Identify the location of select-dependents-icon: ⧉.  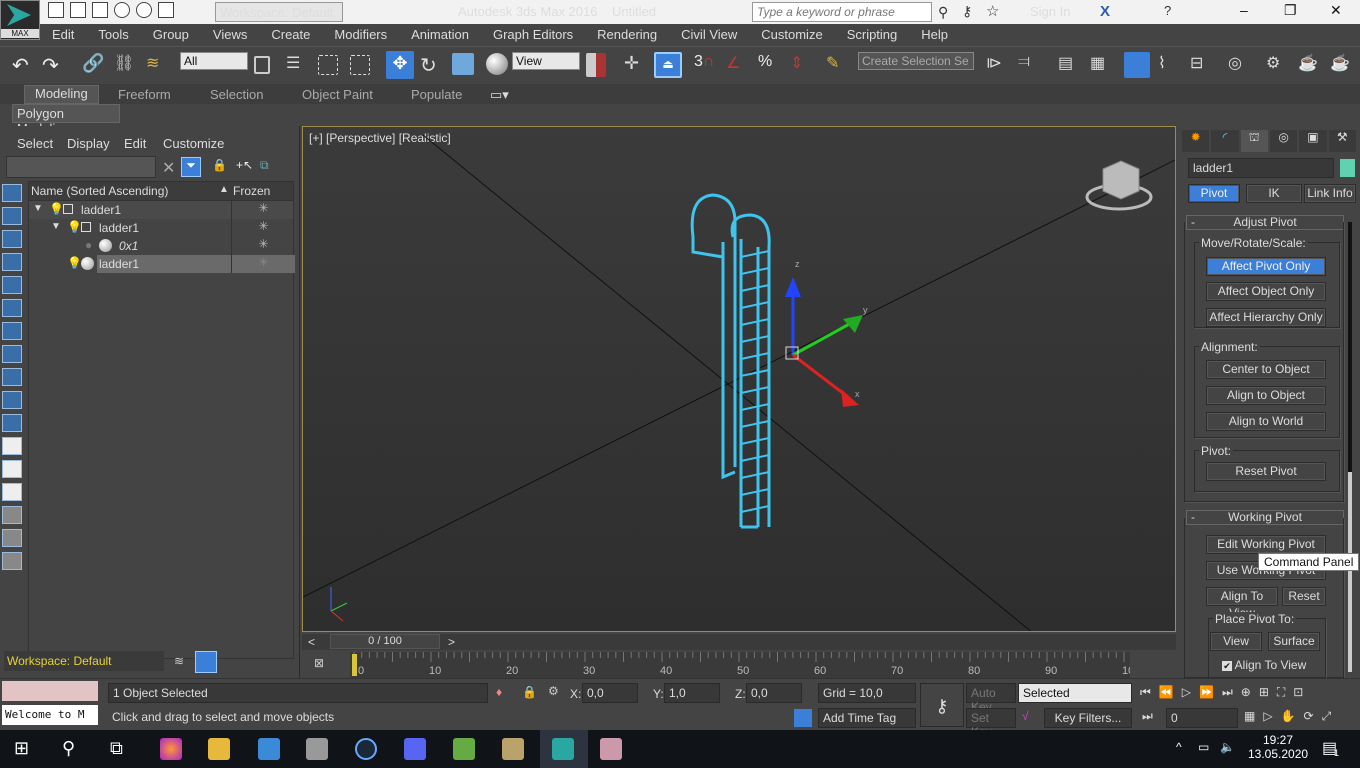
(264, 165).